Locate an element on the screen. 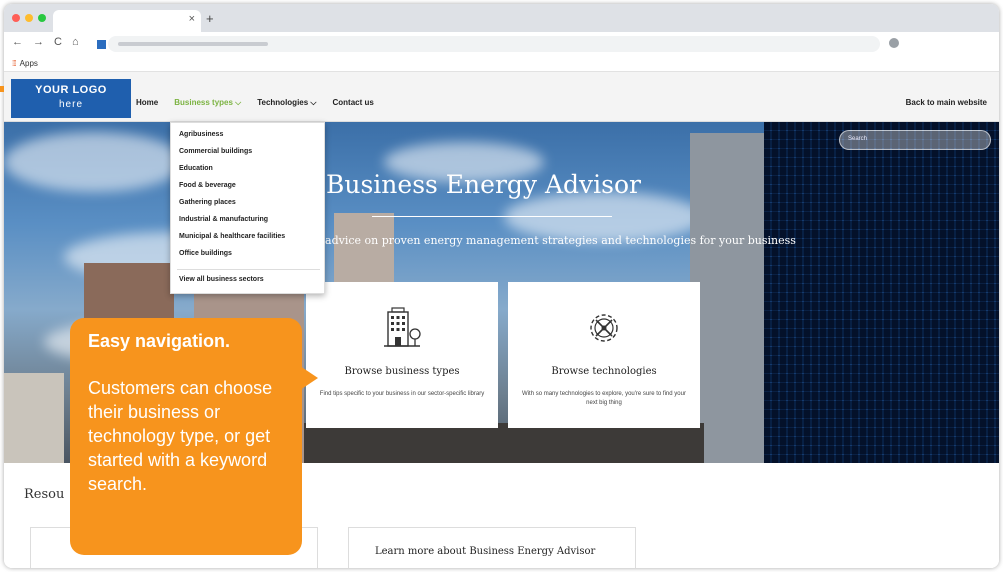  tab-bar: × + is located at coordinates (501, 18).